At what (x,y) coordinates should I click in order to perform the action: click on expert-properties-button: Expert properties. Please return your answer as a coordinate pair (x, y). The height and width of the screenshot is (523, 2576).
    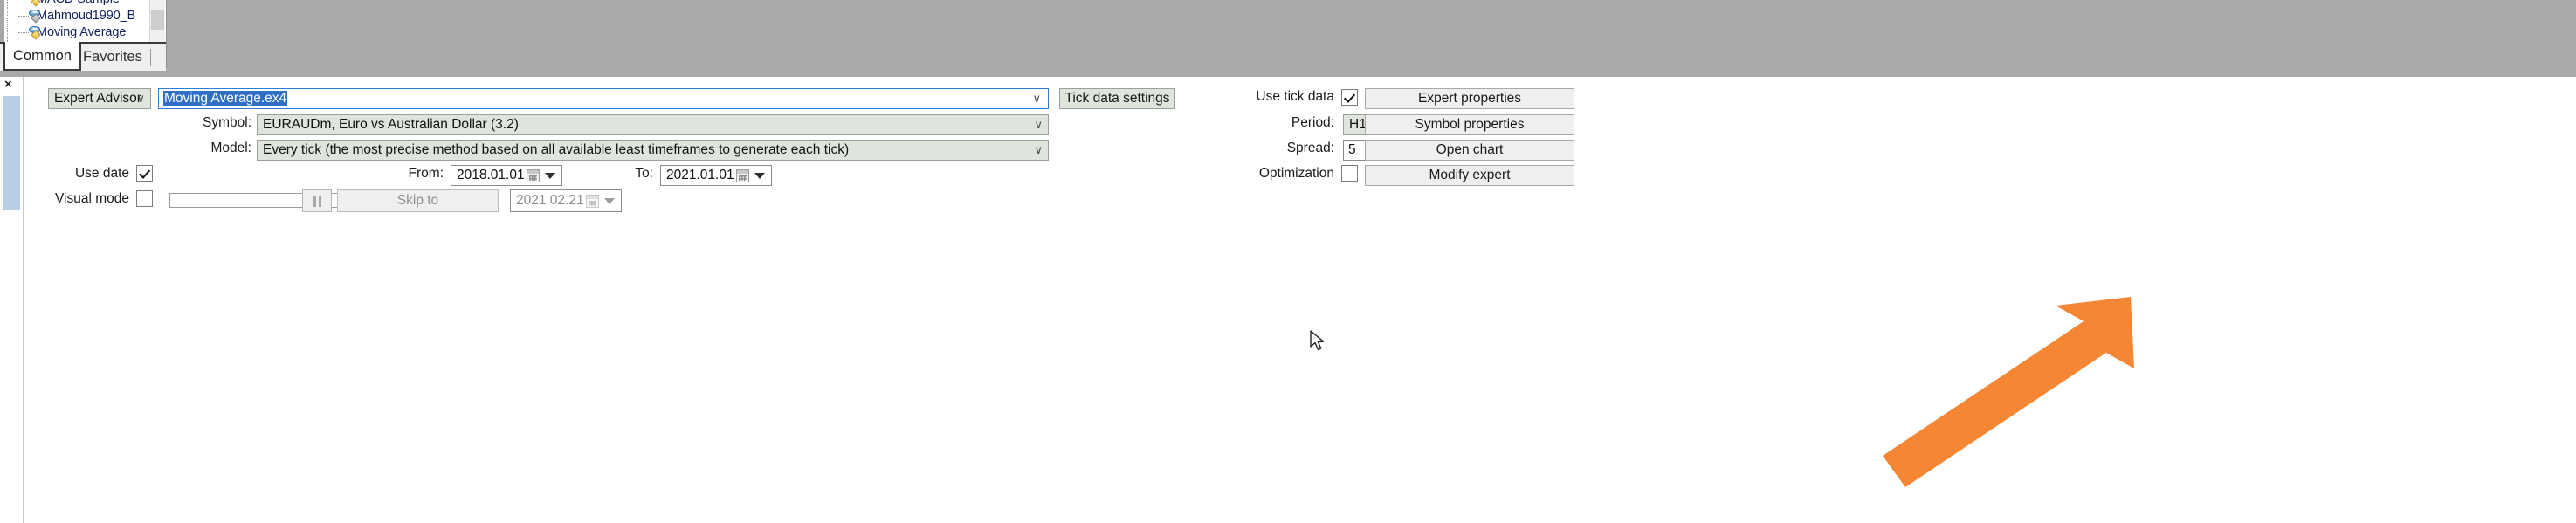
    Looking at the image, I should click on (1469, 98).